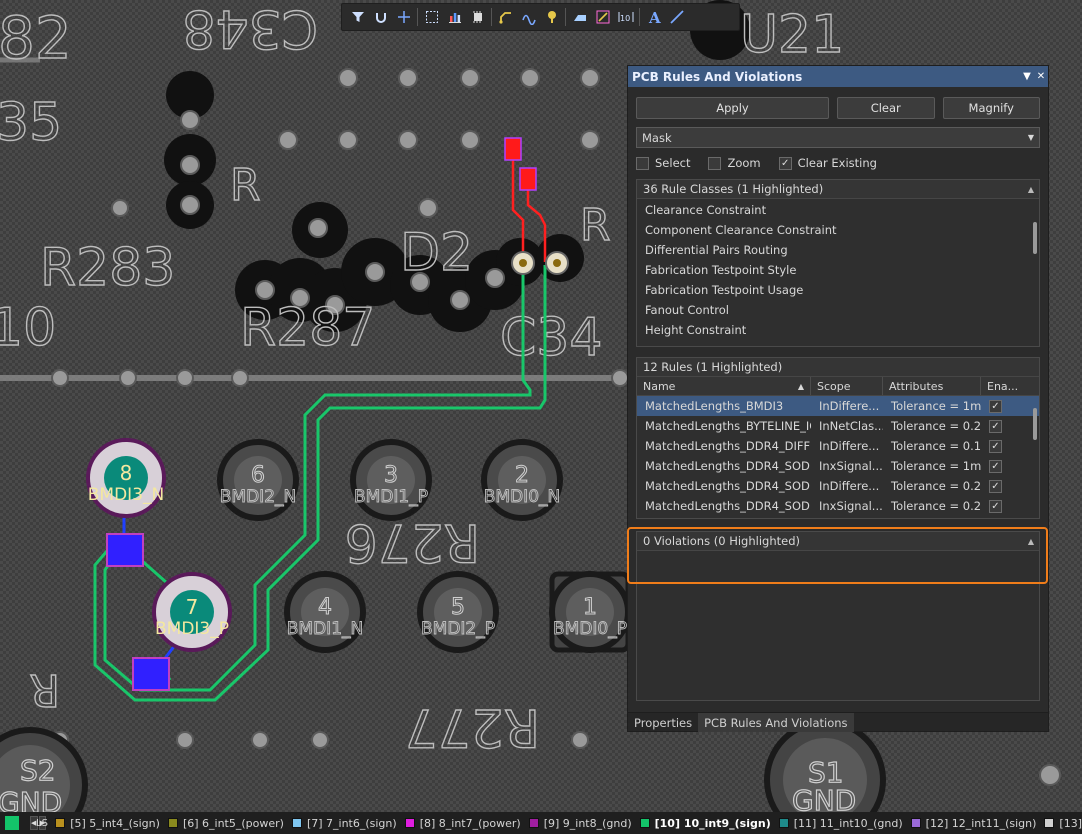 The width and height of the screenshot is (1082, 834). I want to click on layer-tab: [9] 9_int8_(gnd), so click(580, 823).